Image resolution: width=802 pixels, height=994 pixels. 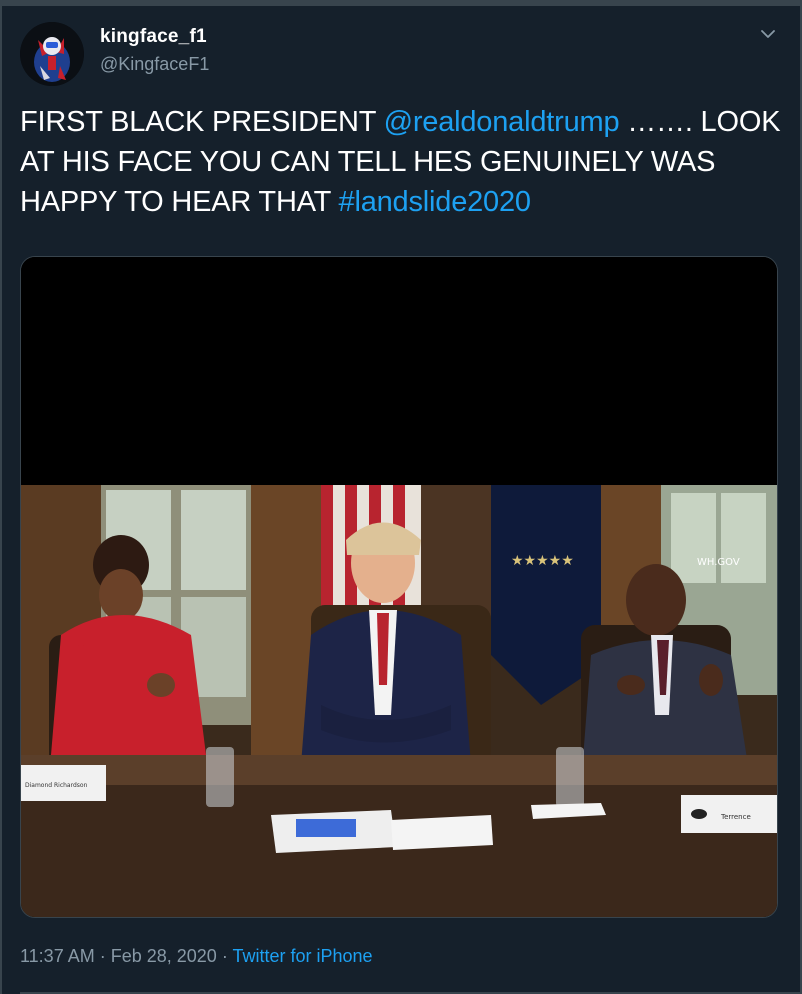 I want to click on avatar-image, so click(x=52, y=54).